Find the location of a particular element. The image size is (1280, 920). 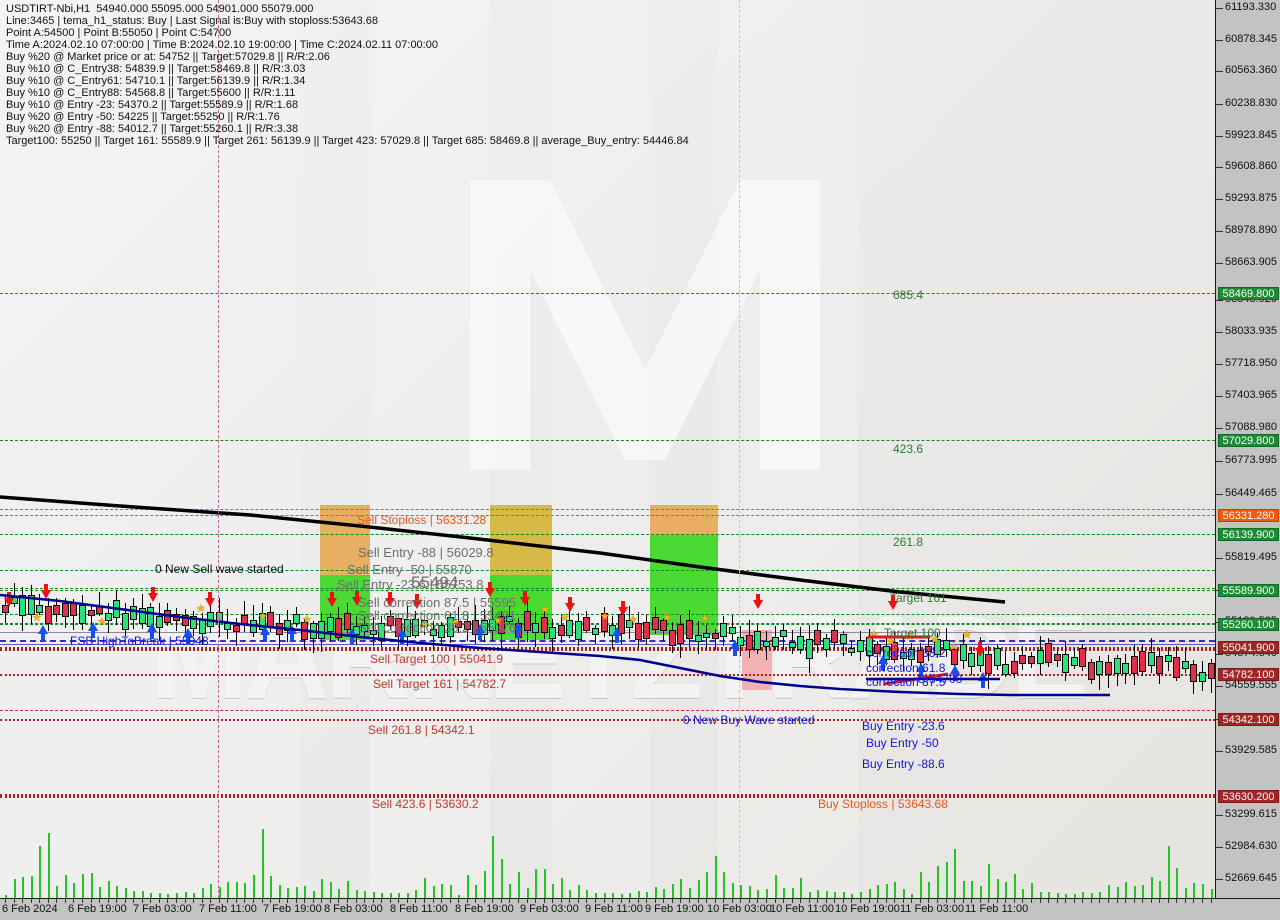

price-tag-green: 55260.100 is located at coordinates (1248, 624).